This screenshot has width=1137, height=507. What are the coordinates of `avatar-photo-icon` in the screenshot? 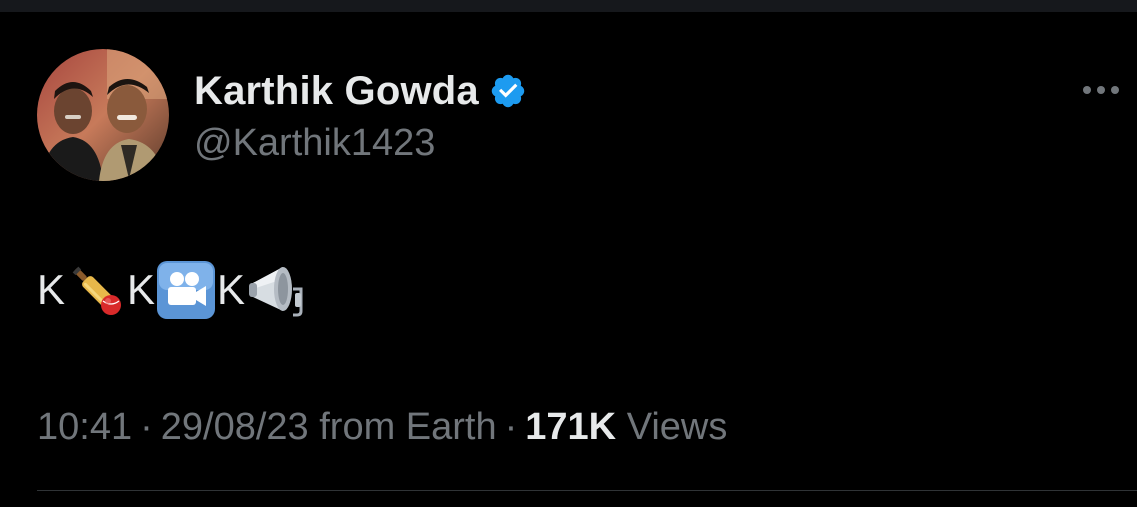 It's located at (103, 115).